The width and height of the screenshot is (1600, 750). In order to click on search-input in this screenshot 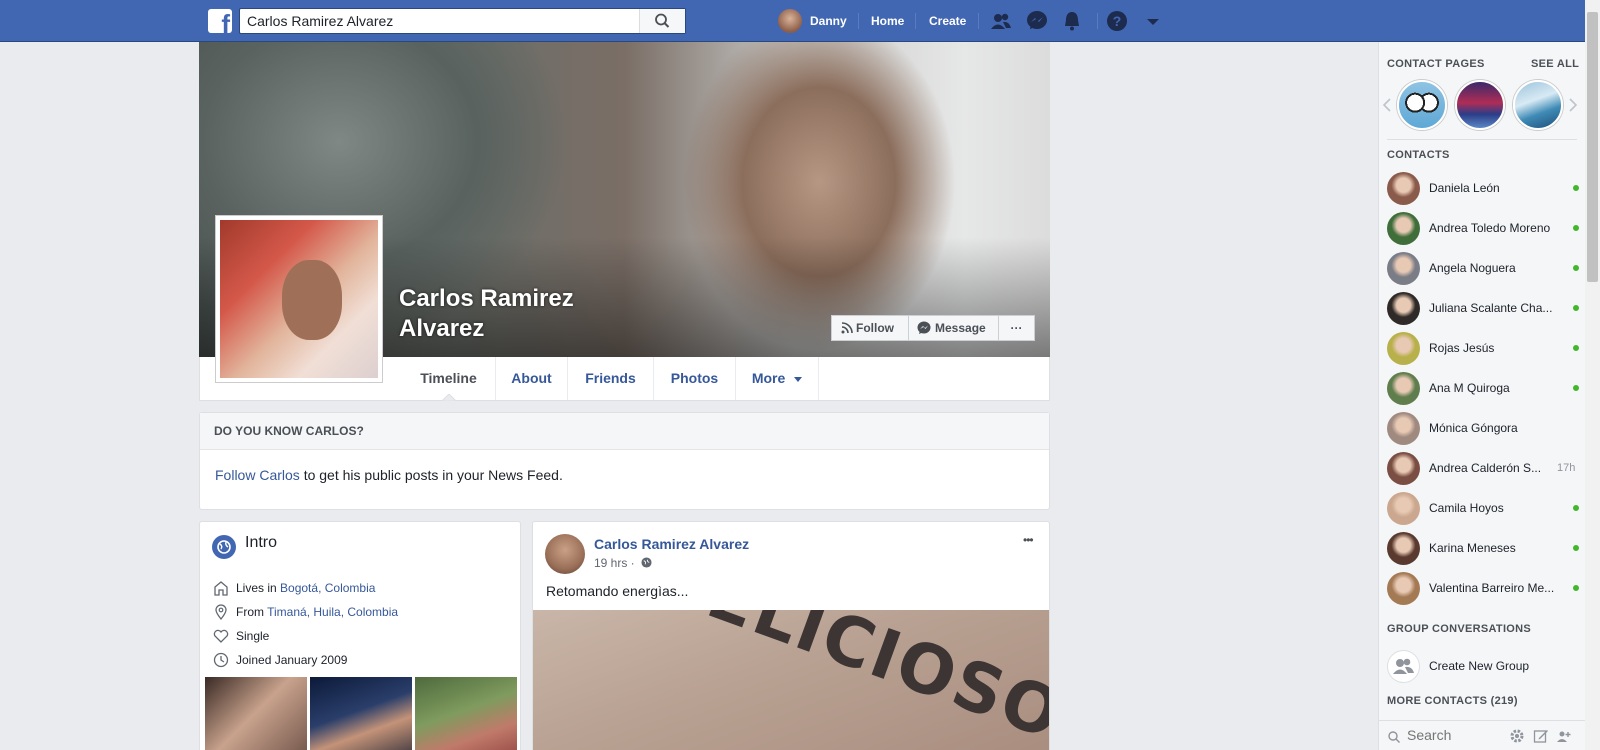, I will do `click(442, 21)`.